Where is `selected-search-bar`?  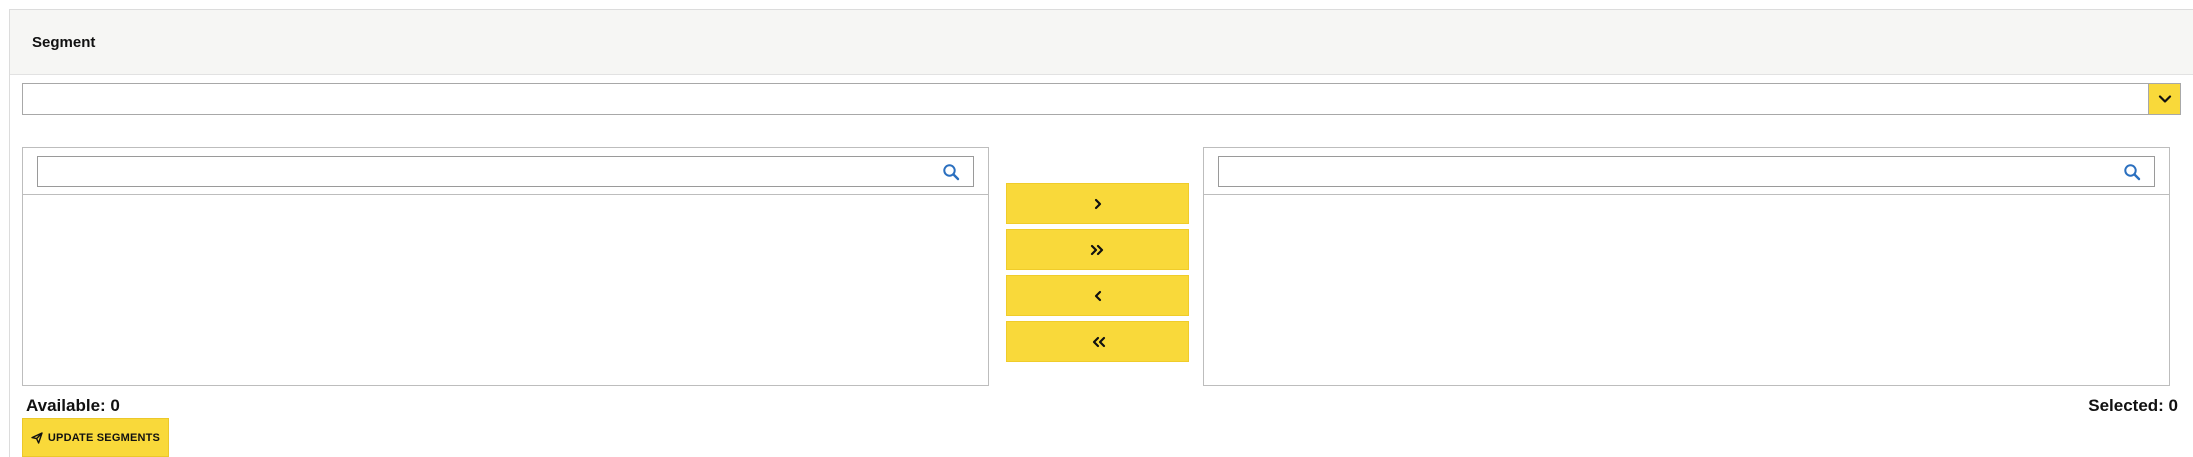
selected-search-bar is located at coordinates (1686, 171).